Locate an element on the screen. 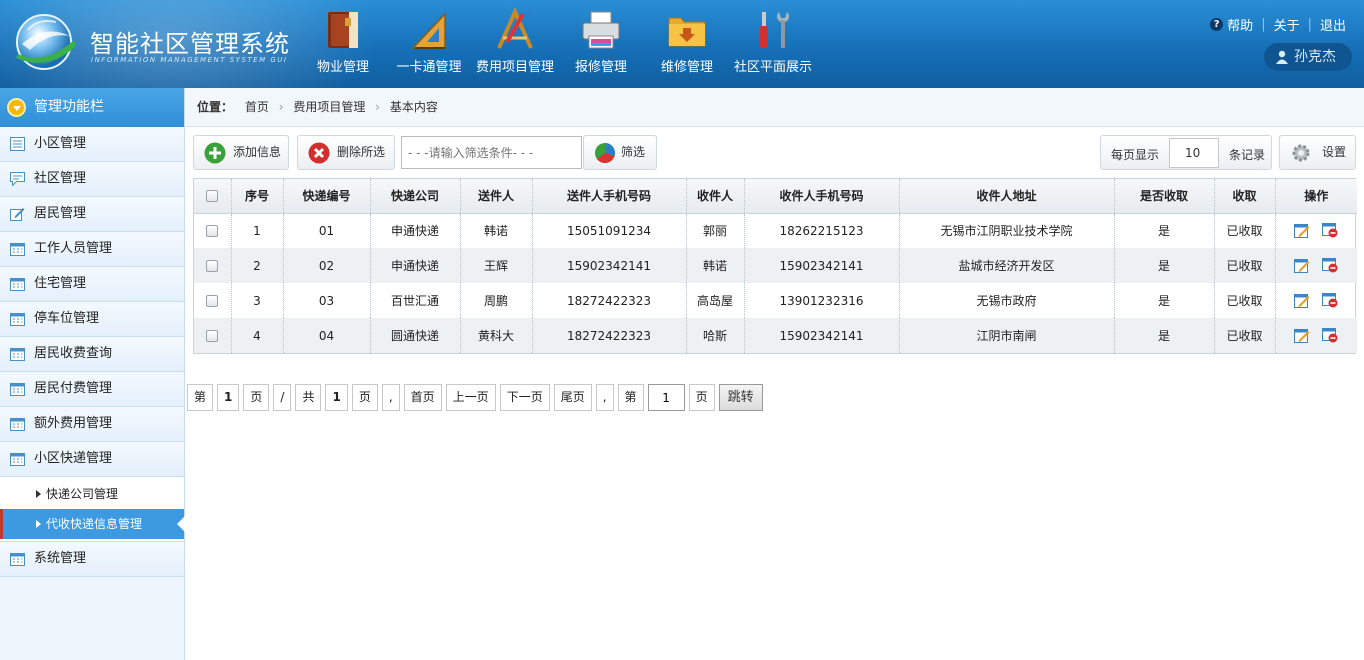 The width and height of the screenshot is (1364, 660). top-nav: 物业管理 一卡通管理 费用项目管理 报修管理 维修管理 社区平面展示 is located at coordinates (558, 44).